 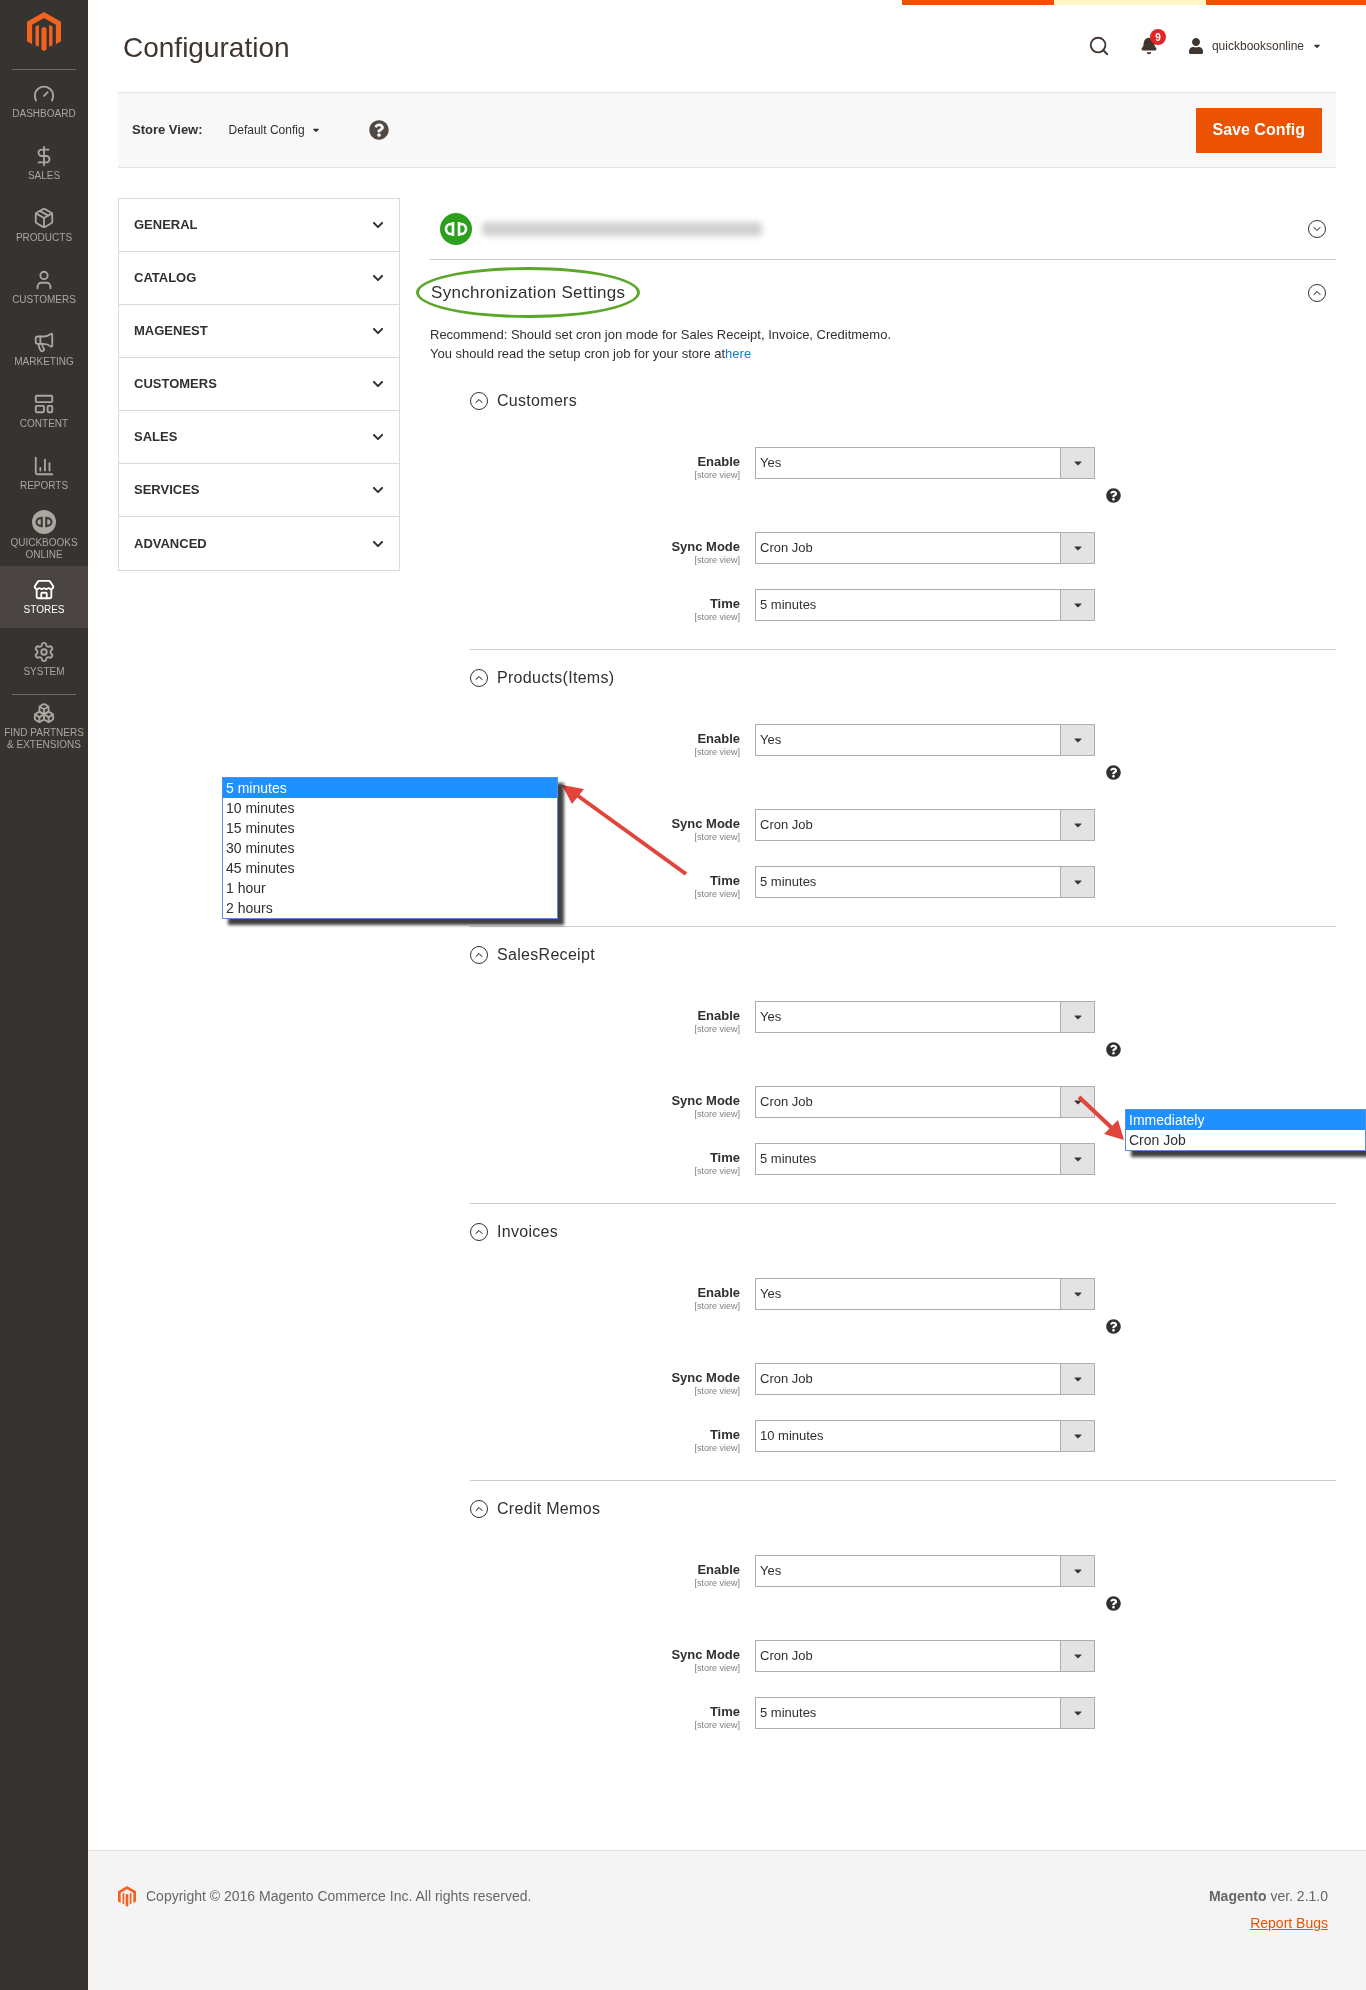 What do you see at coordinates (44, 651) in the screenshot?
I see `settings-icon` at bounding box center [44, 651].